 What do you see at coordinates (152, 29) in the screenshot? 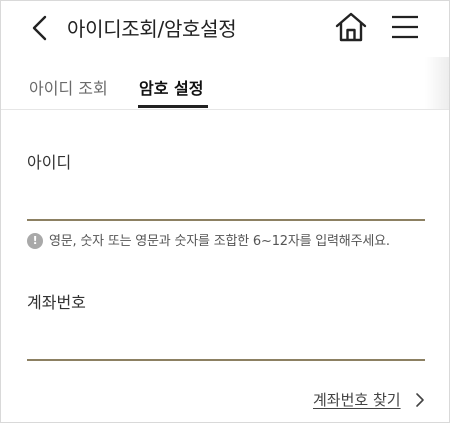
I see `page-title: 아이디조회/암호설정` at bounding box center [152, 29].